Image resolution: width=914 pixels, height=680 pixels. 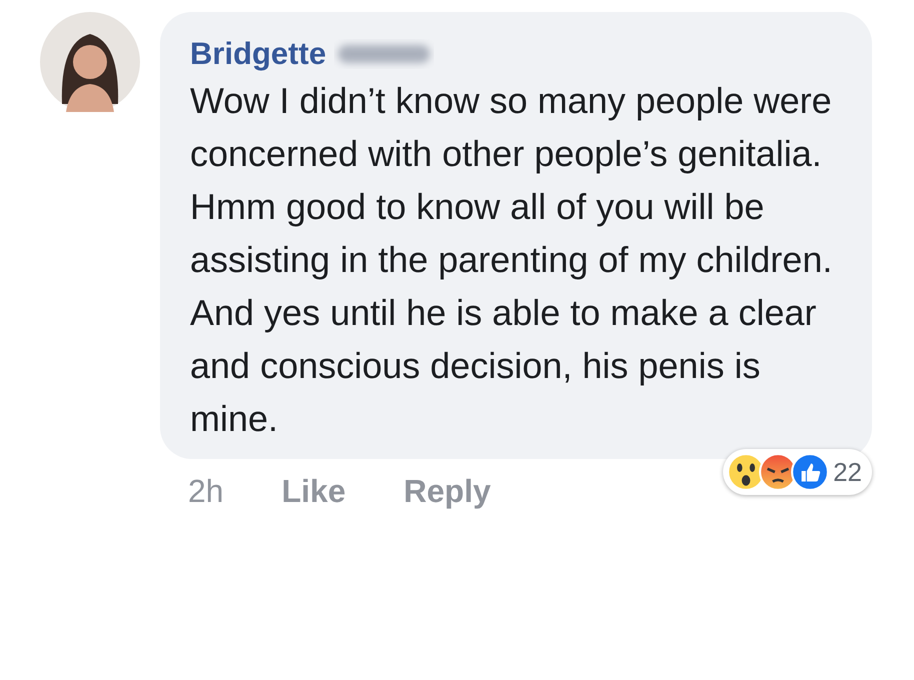 I want to click on author-name: Bridgette, so click(x=258, y=54).